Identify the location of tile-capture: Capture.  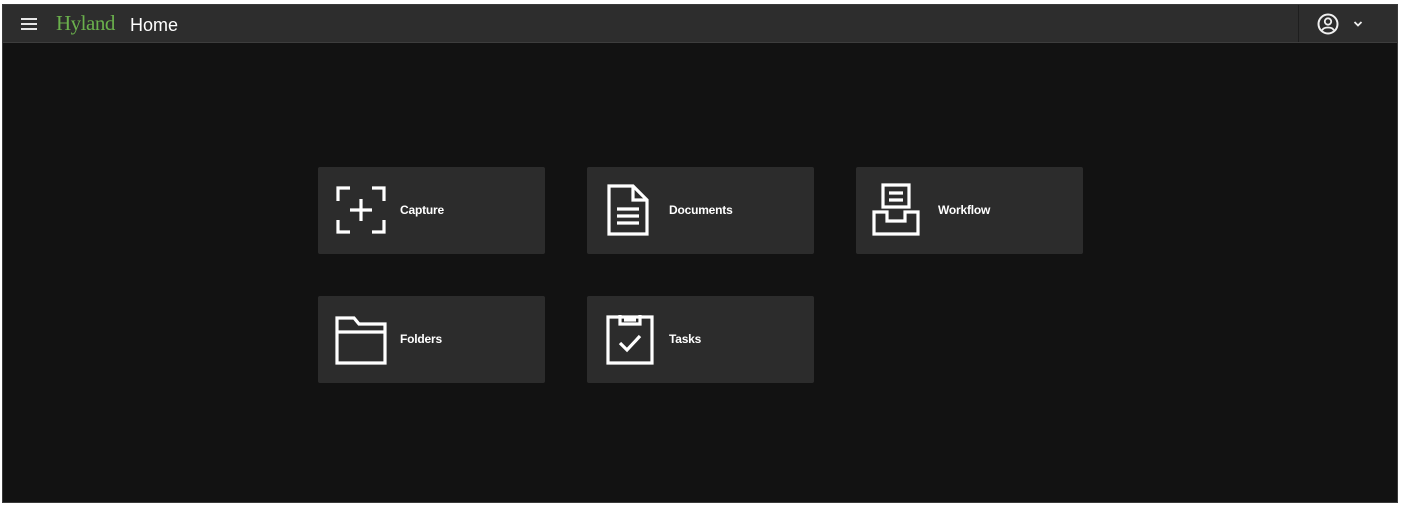
(431, 210).